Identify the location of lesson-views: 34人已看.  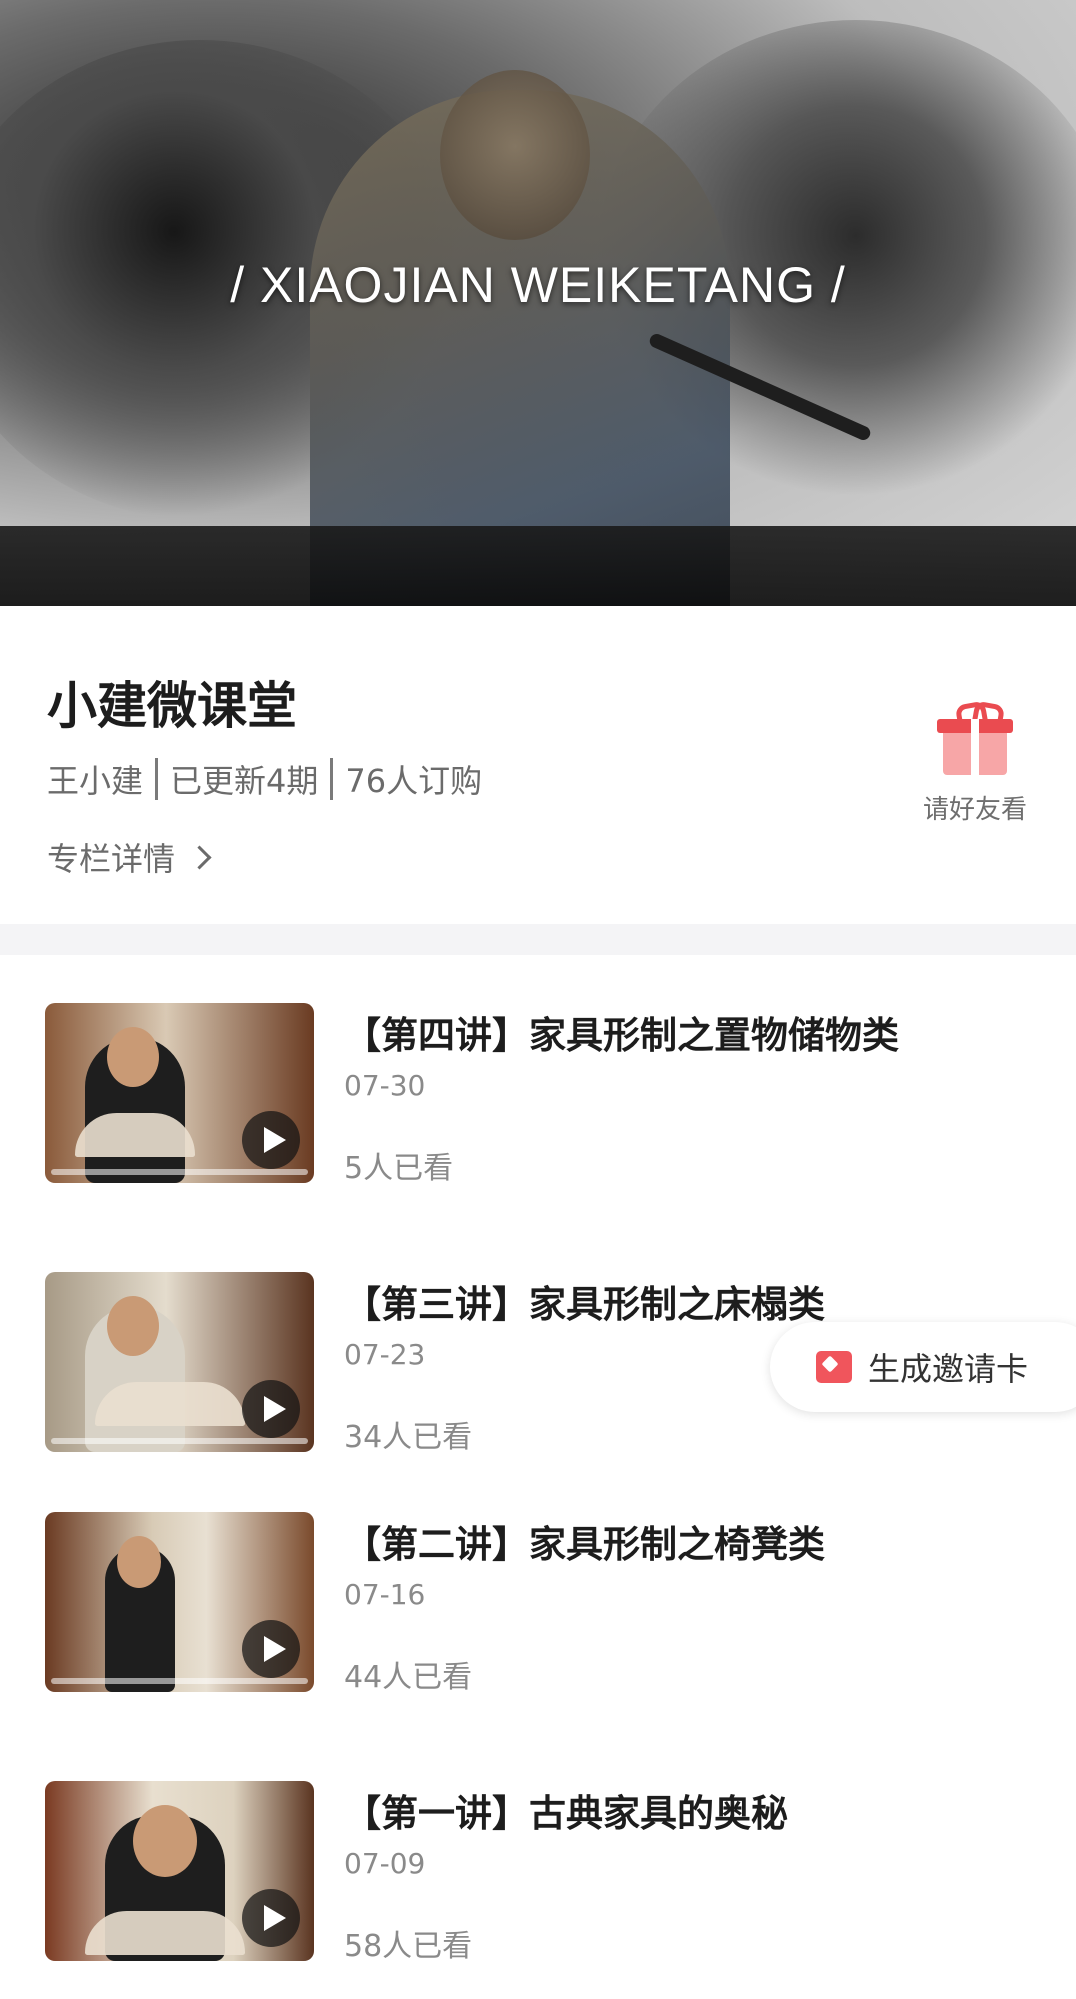
(408, 1437).